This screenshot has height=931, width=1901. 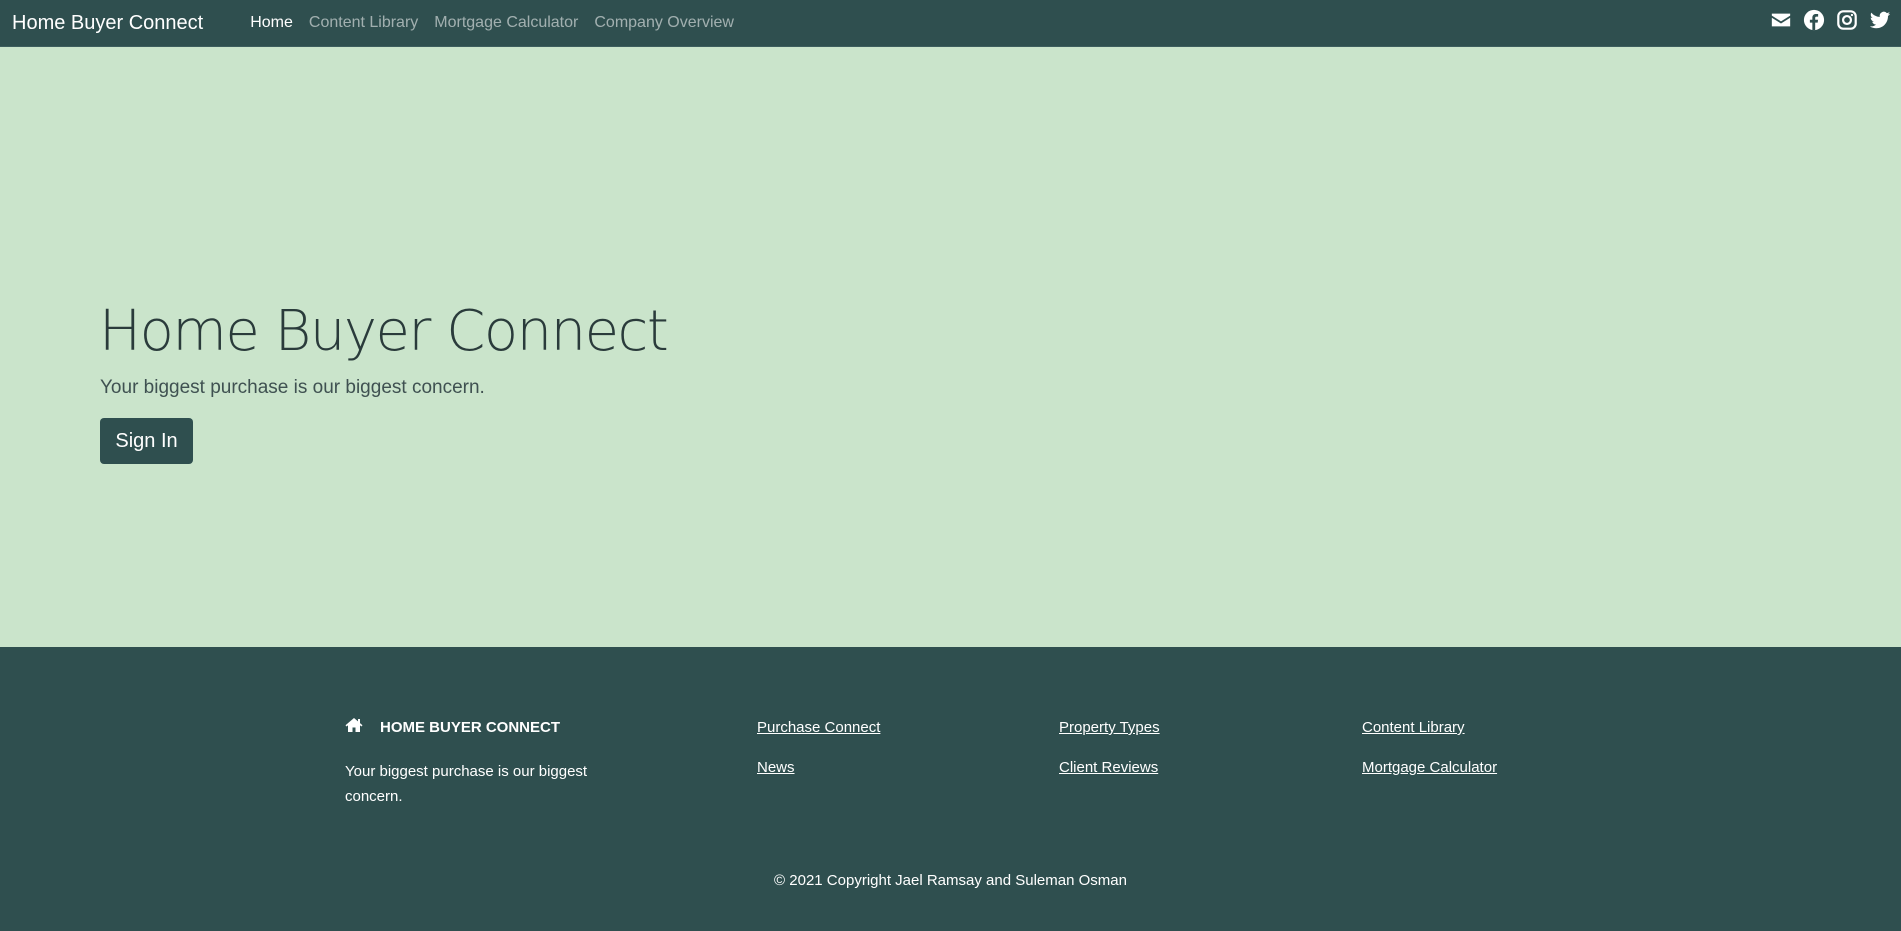 I want to click on twitter-icon, so click(x=1880, y=20).